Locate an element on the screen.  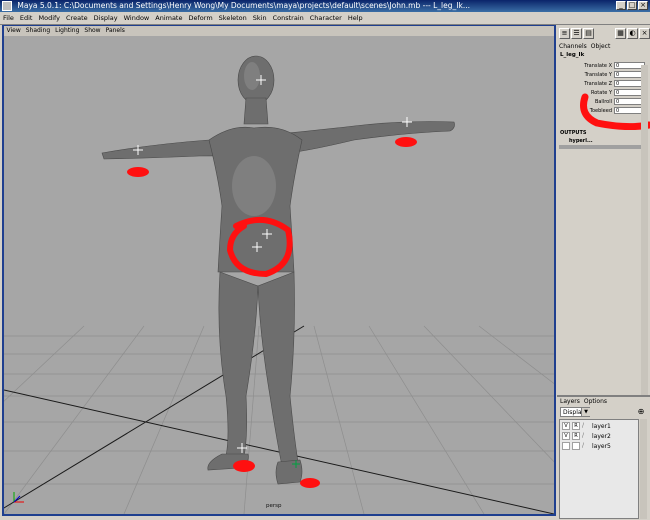
attr-label: Translate Y is located at coordinates (598, 75).